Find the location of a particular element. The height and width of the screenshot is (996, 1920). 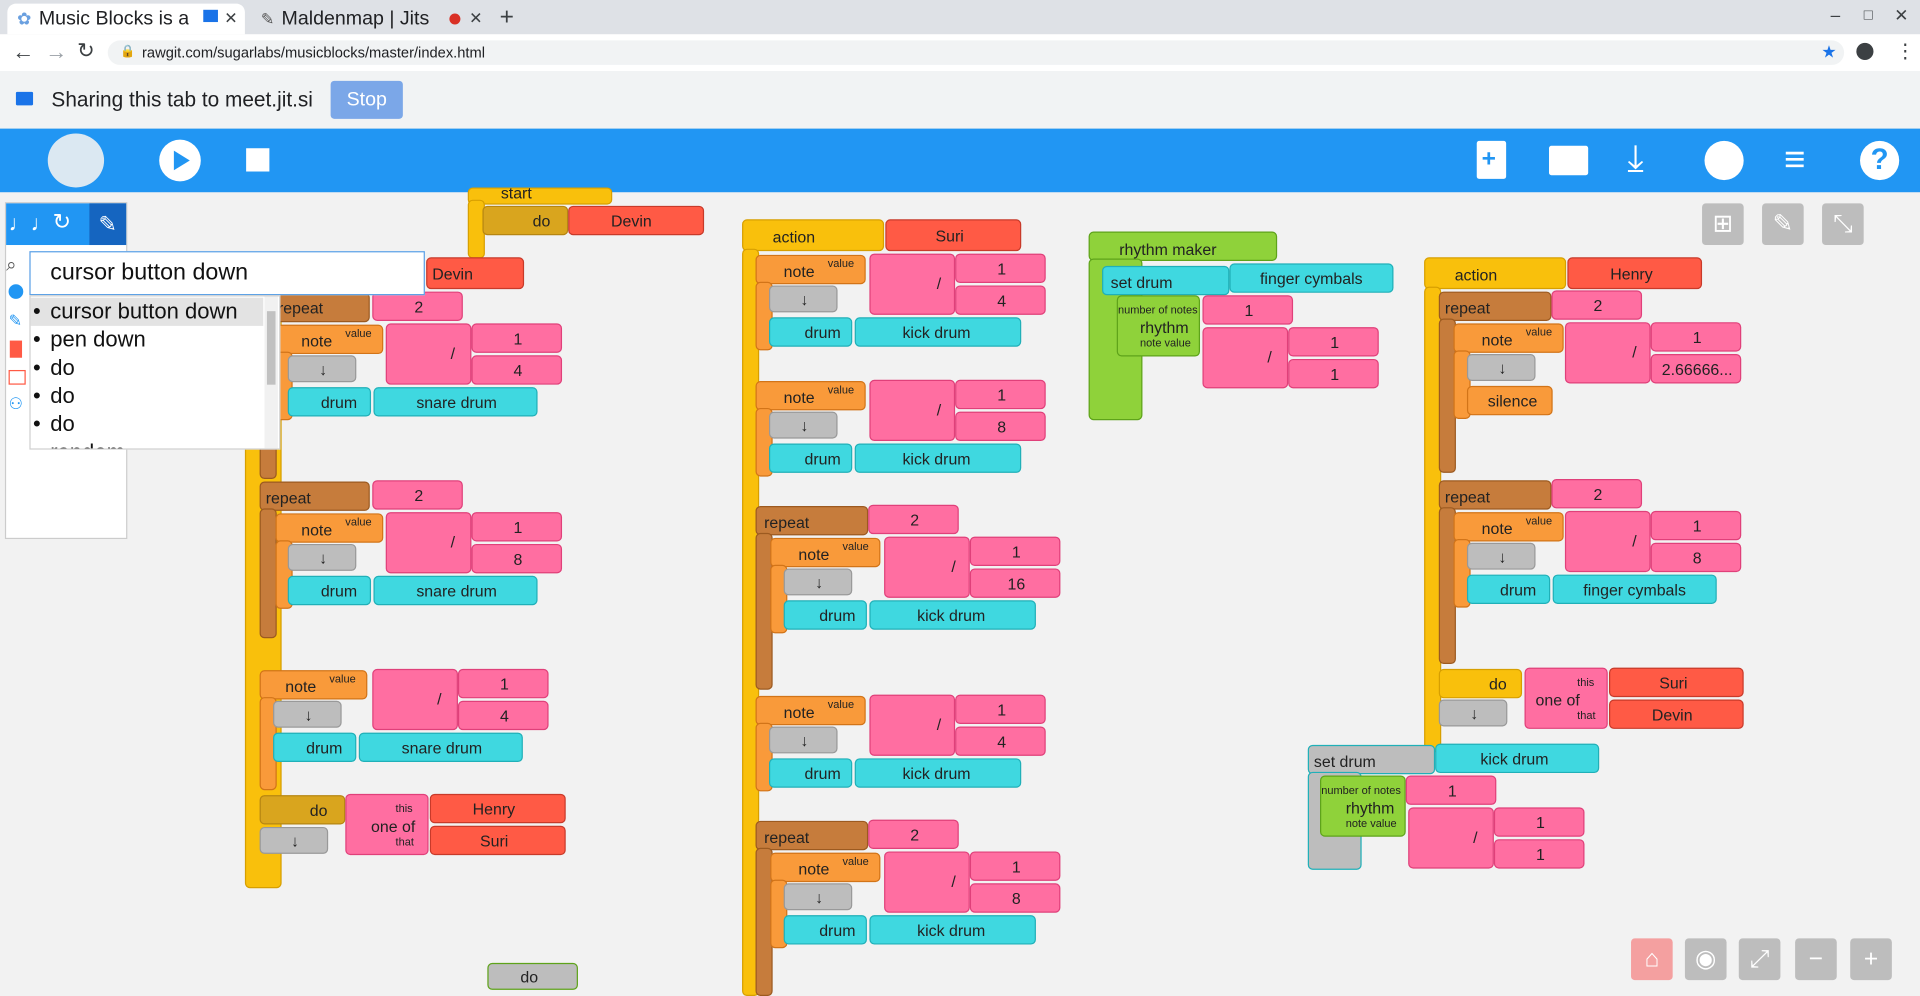

suggestions-scrollbar is located at coordinates (271, 372).